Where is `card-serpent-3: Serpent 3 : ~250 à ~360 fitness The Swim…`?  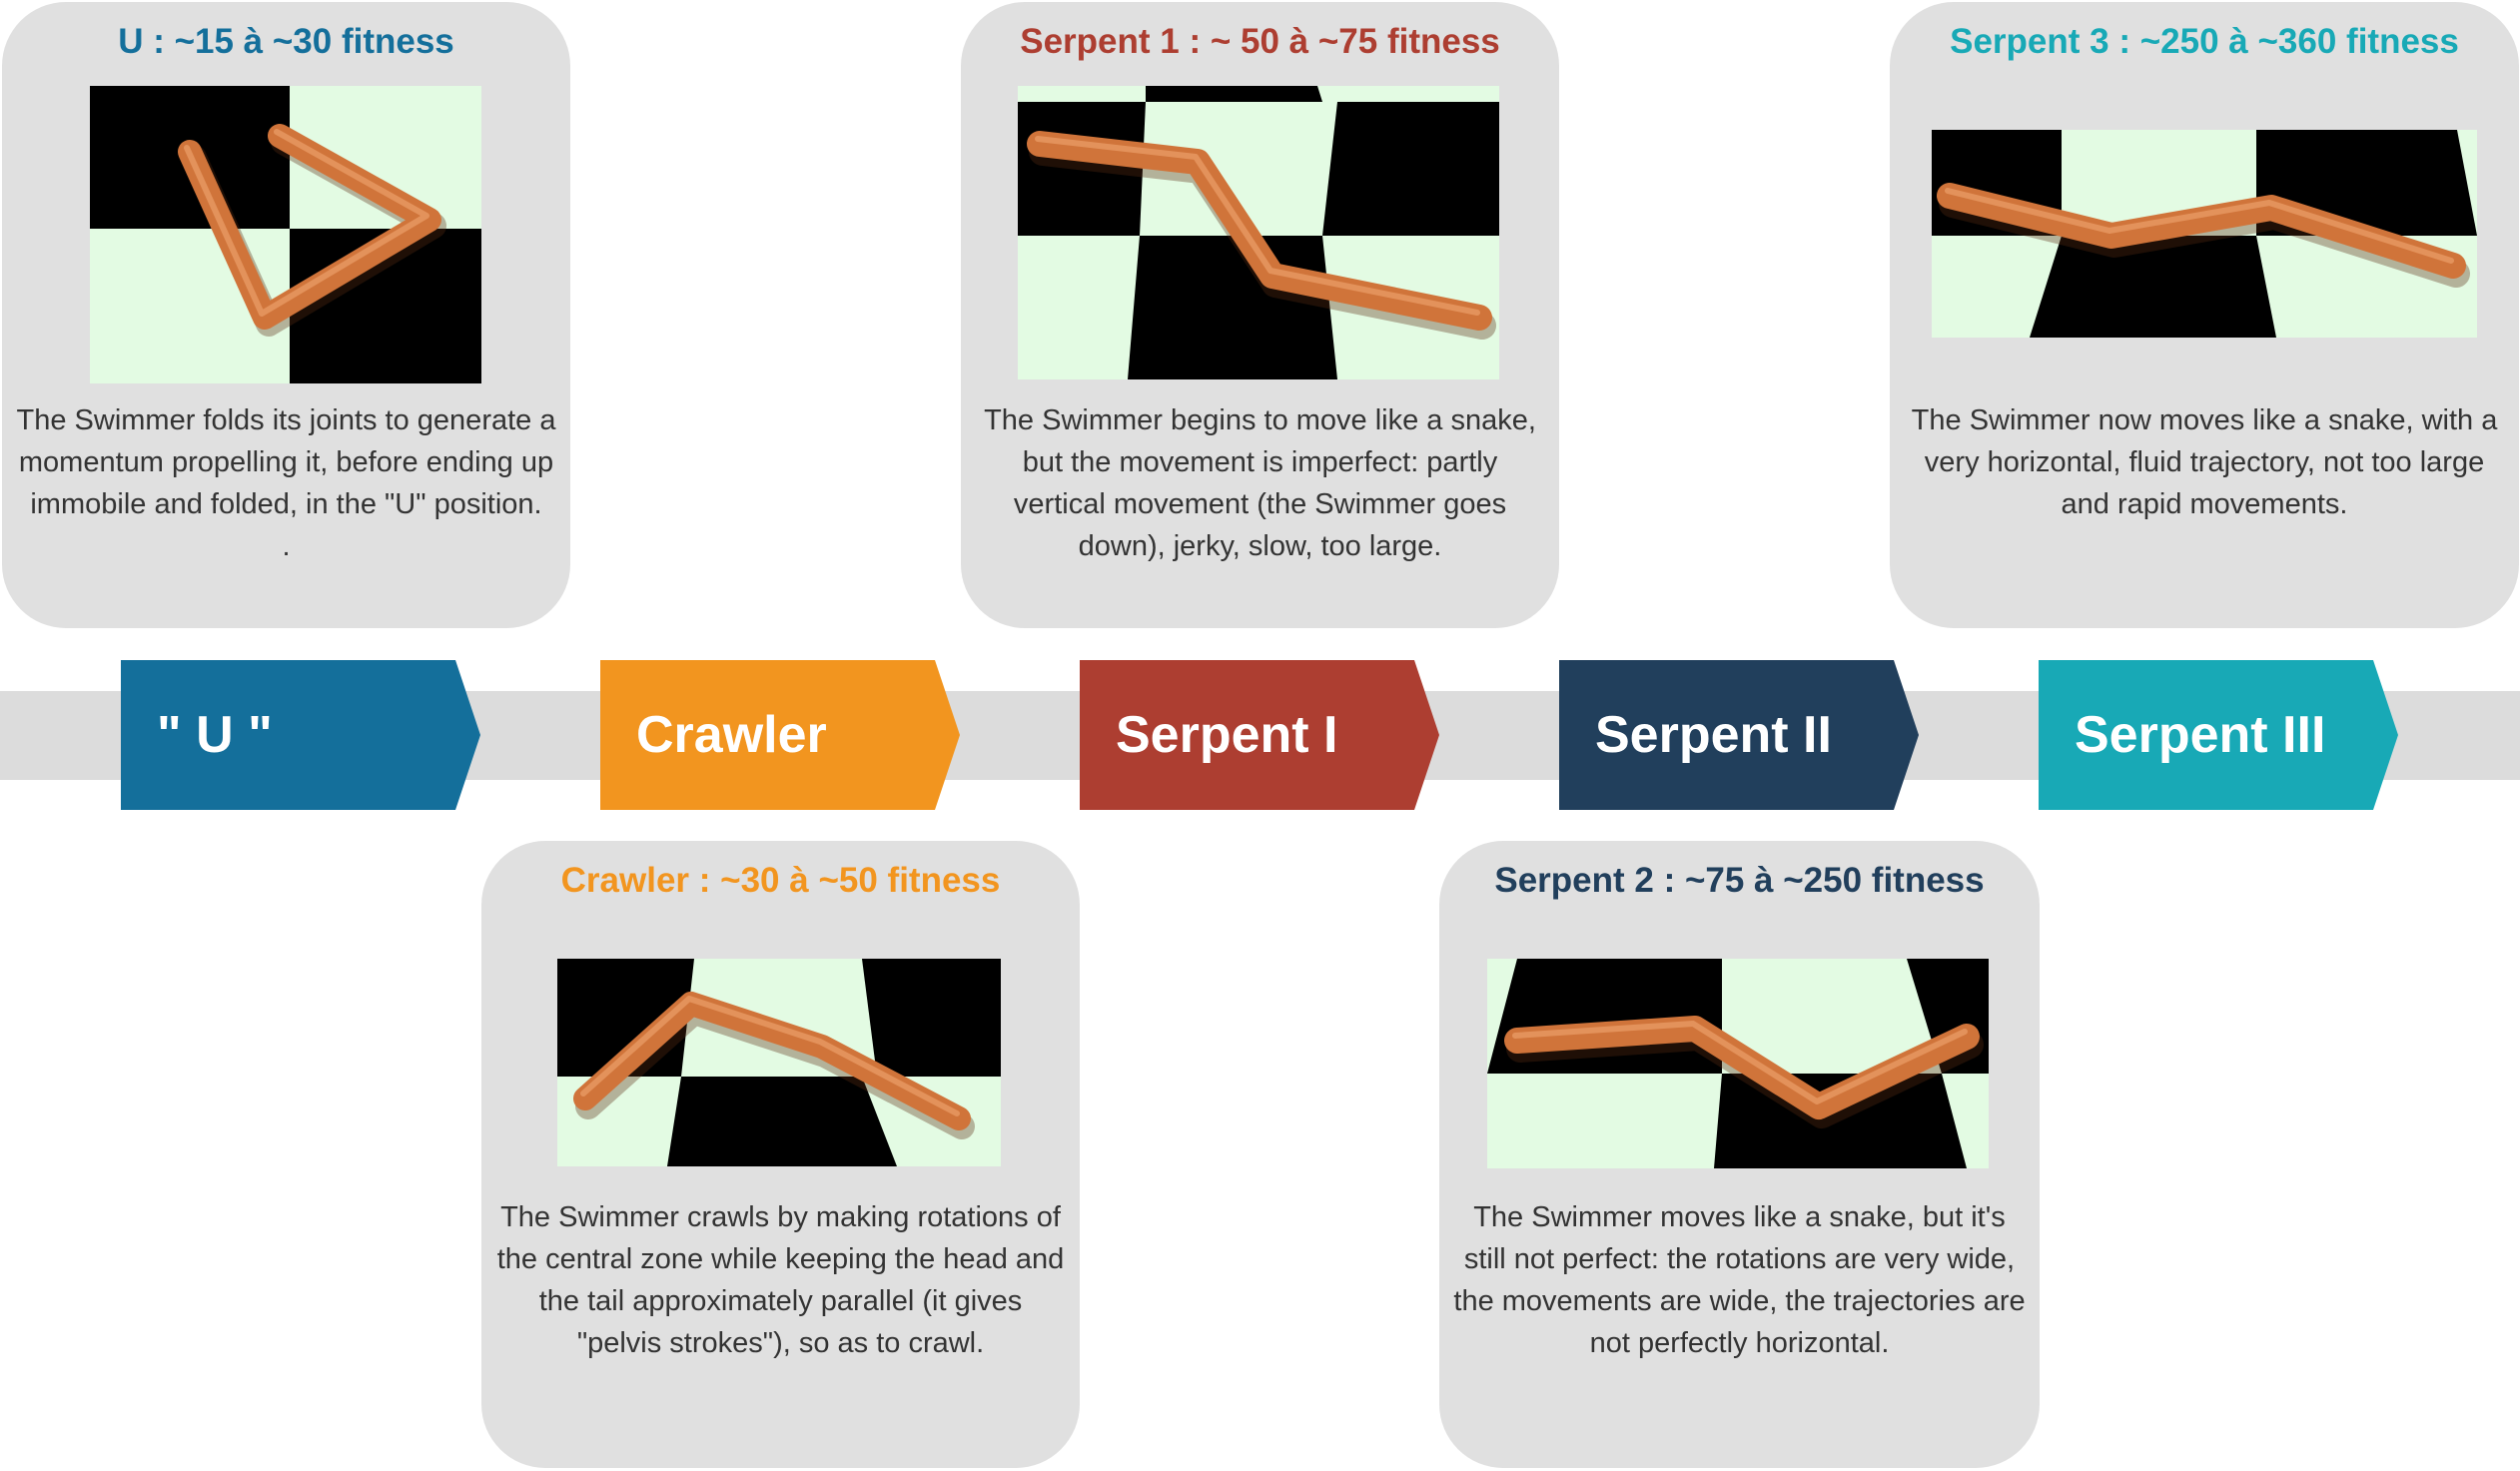 card-serpent-3: Serpent 3 : ~250 à ~360 fitness The Swim… is located at coordinates (2204, 315).